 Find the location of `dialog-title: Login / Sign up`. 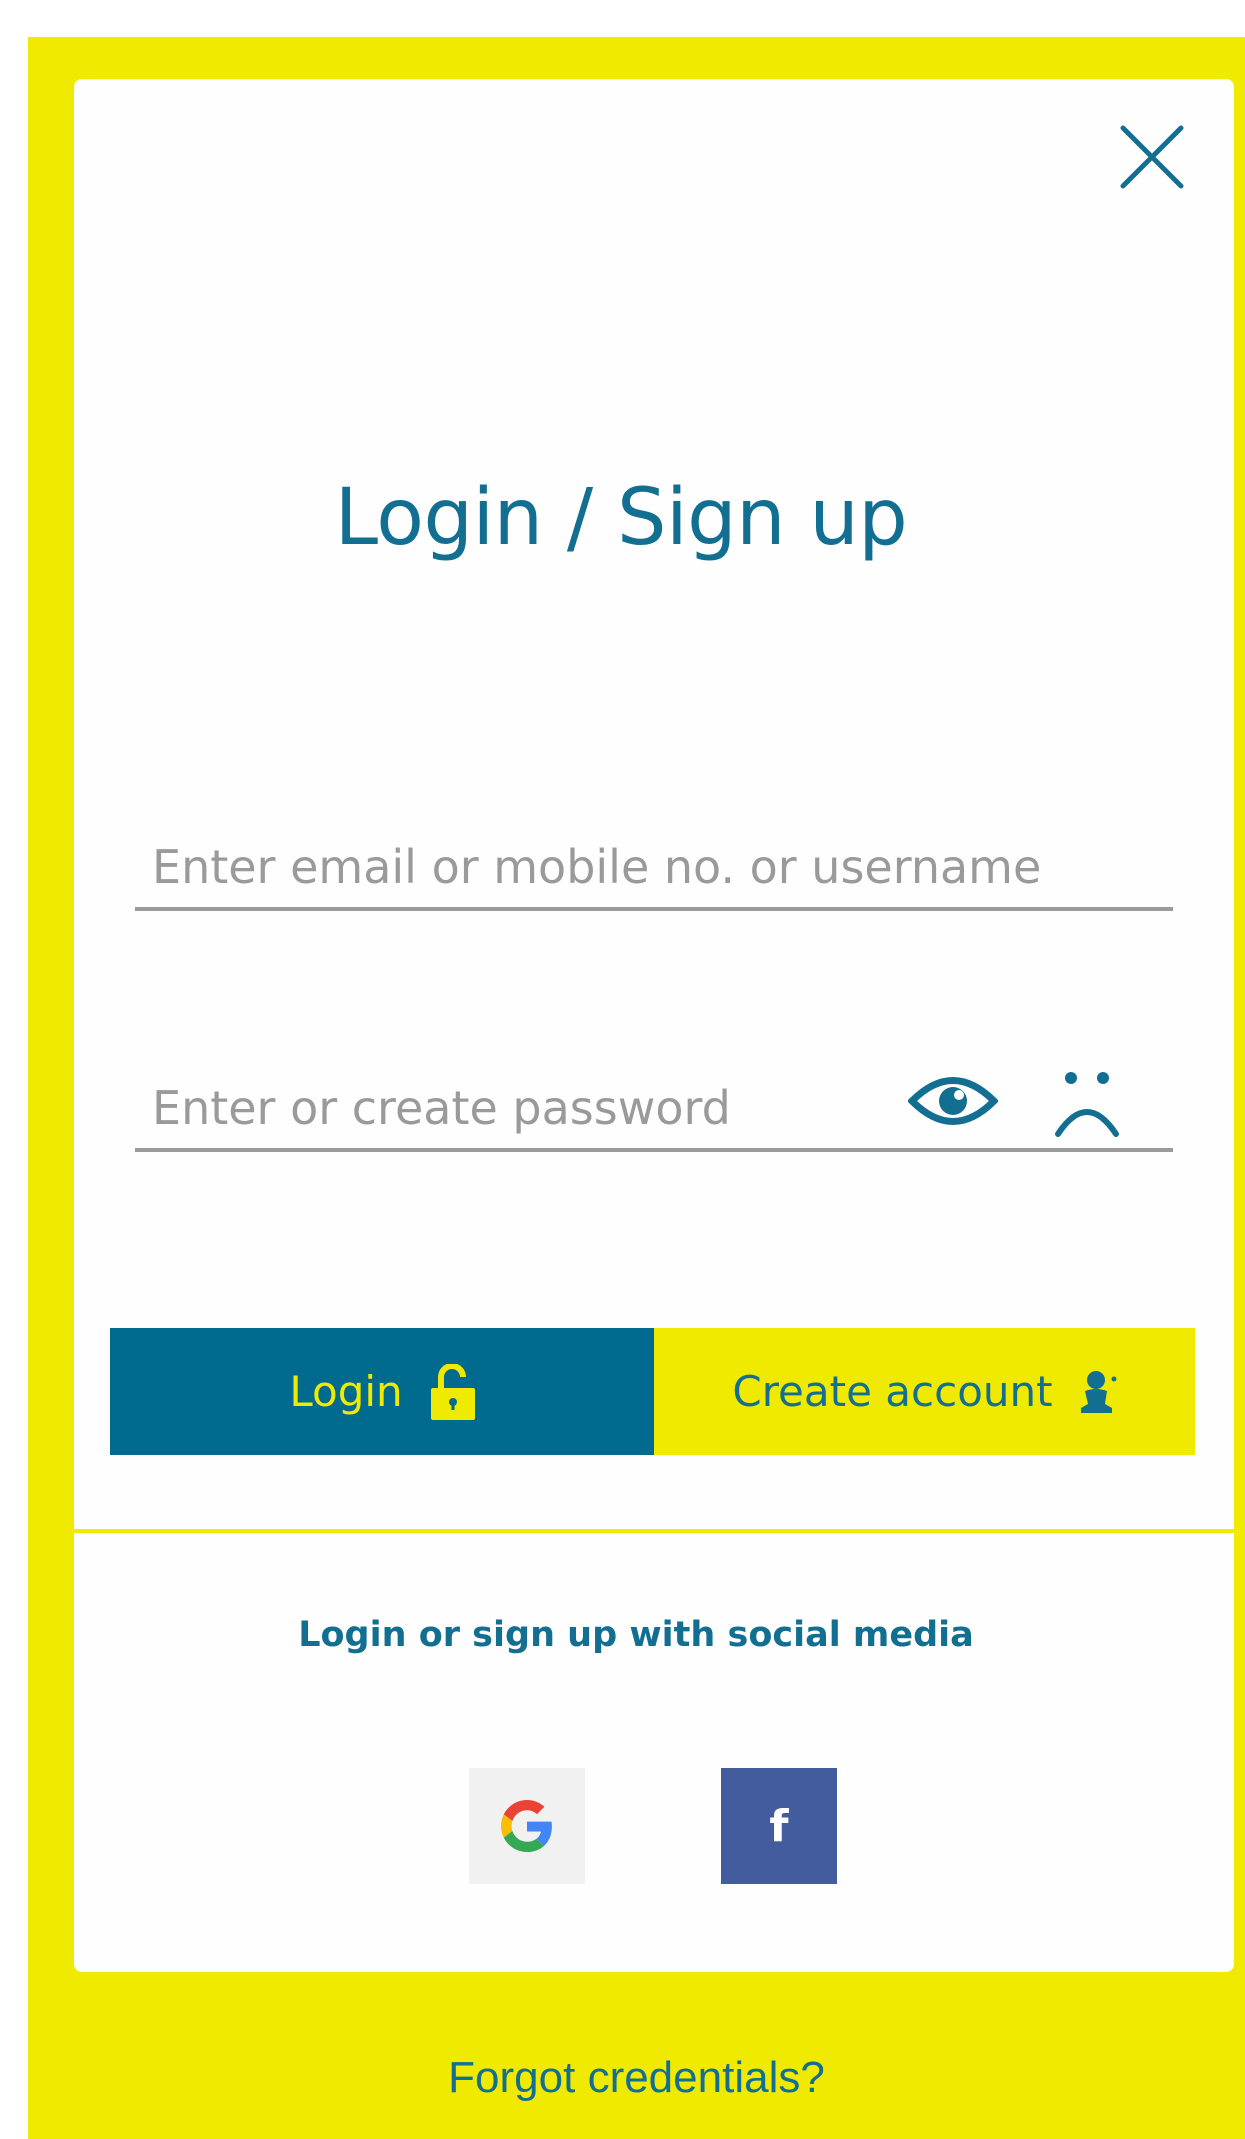

dialog-title: Login / Sign up is located at coordinates (621, 518).